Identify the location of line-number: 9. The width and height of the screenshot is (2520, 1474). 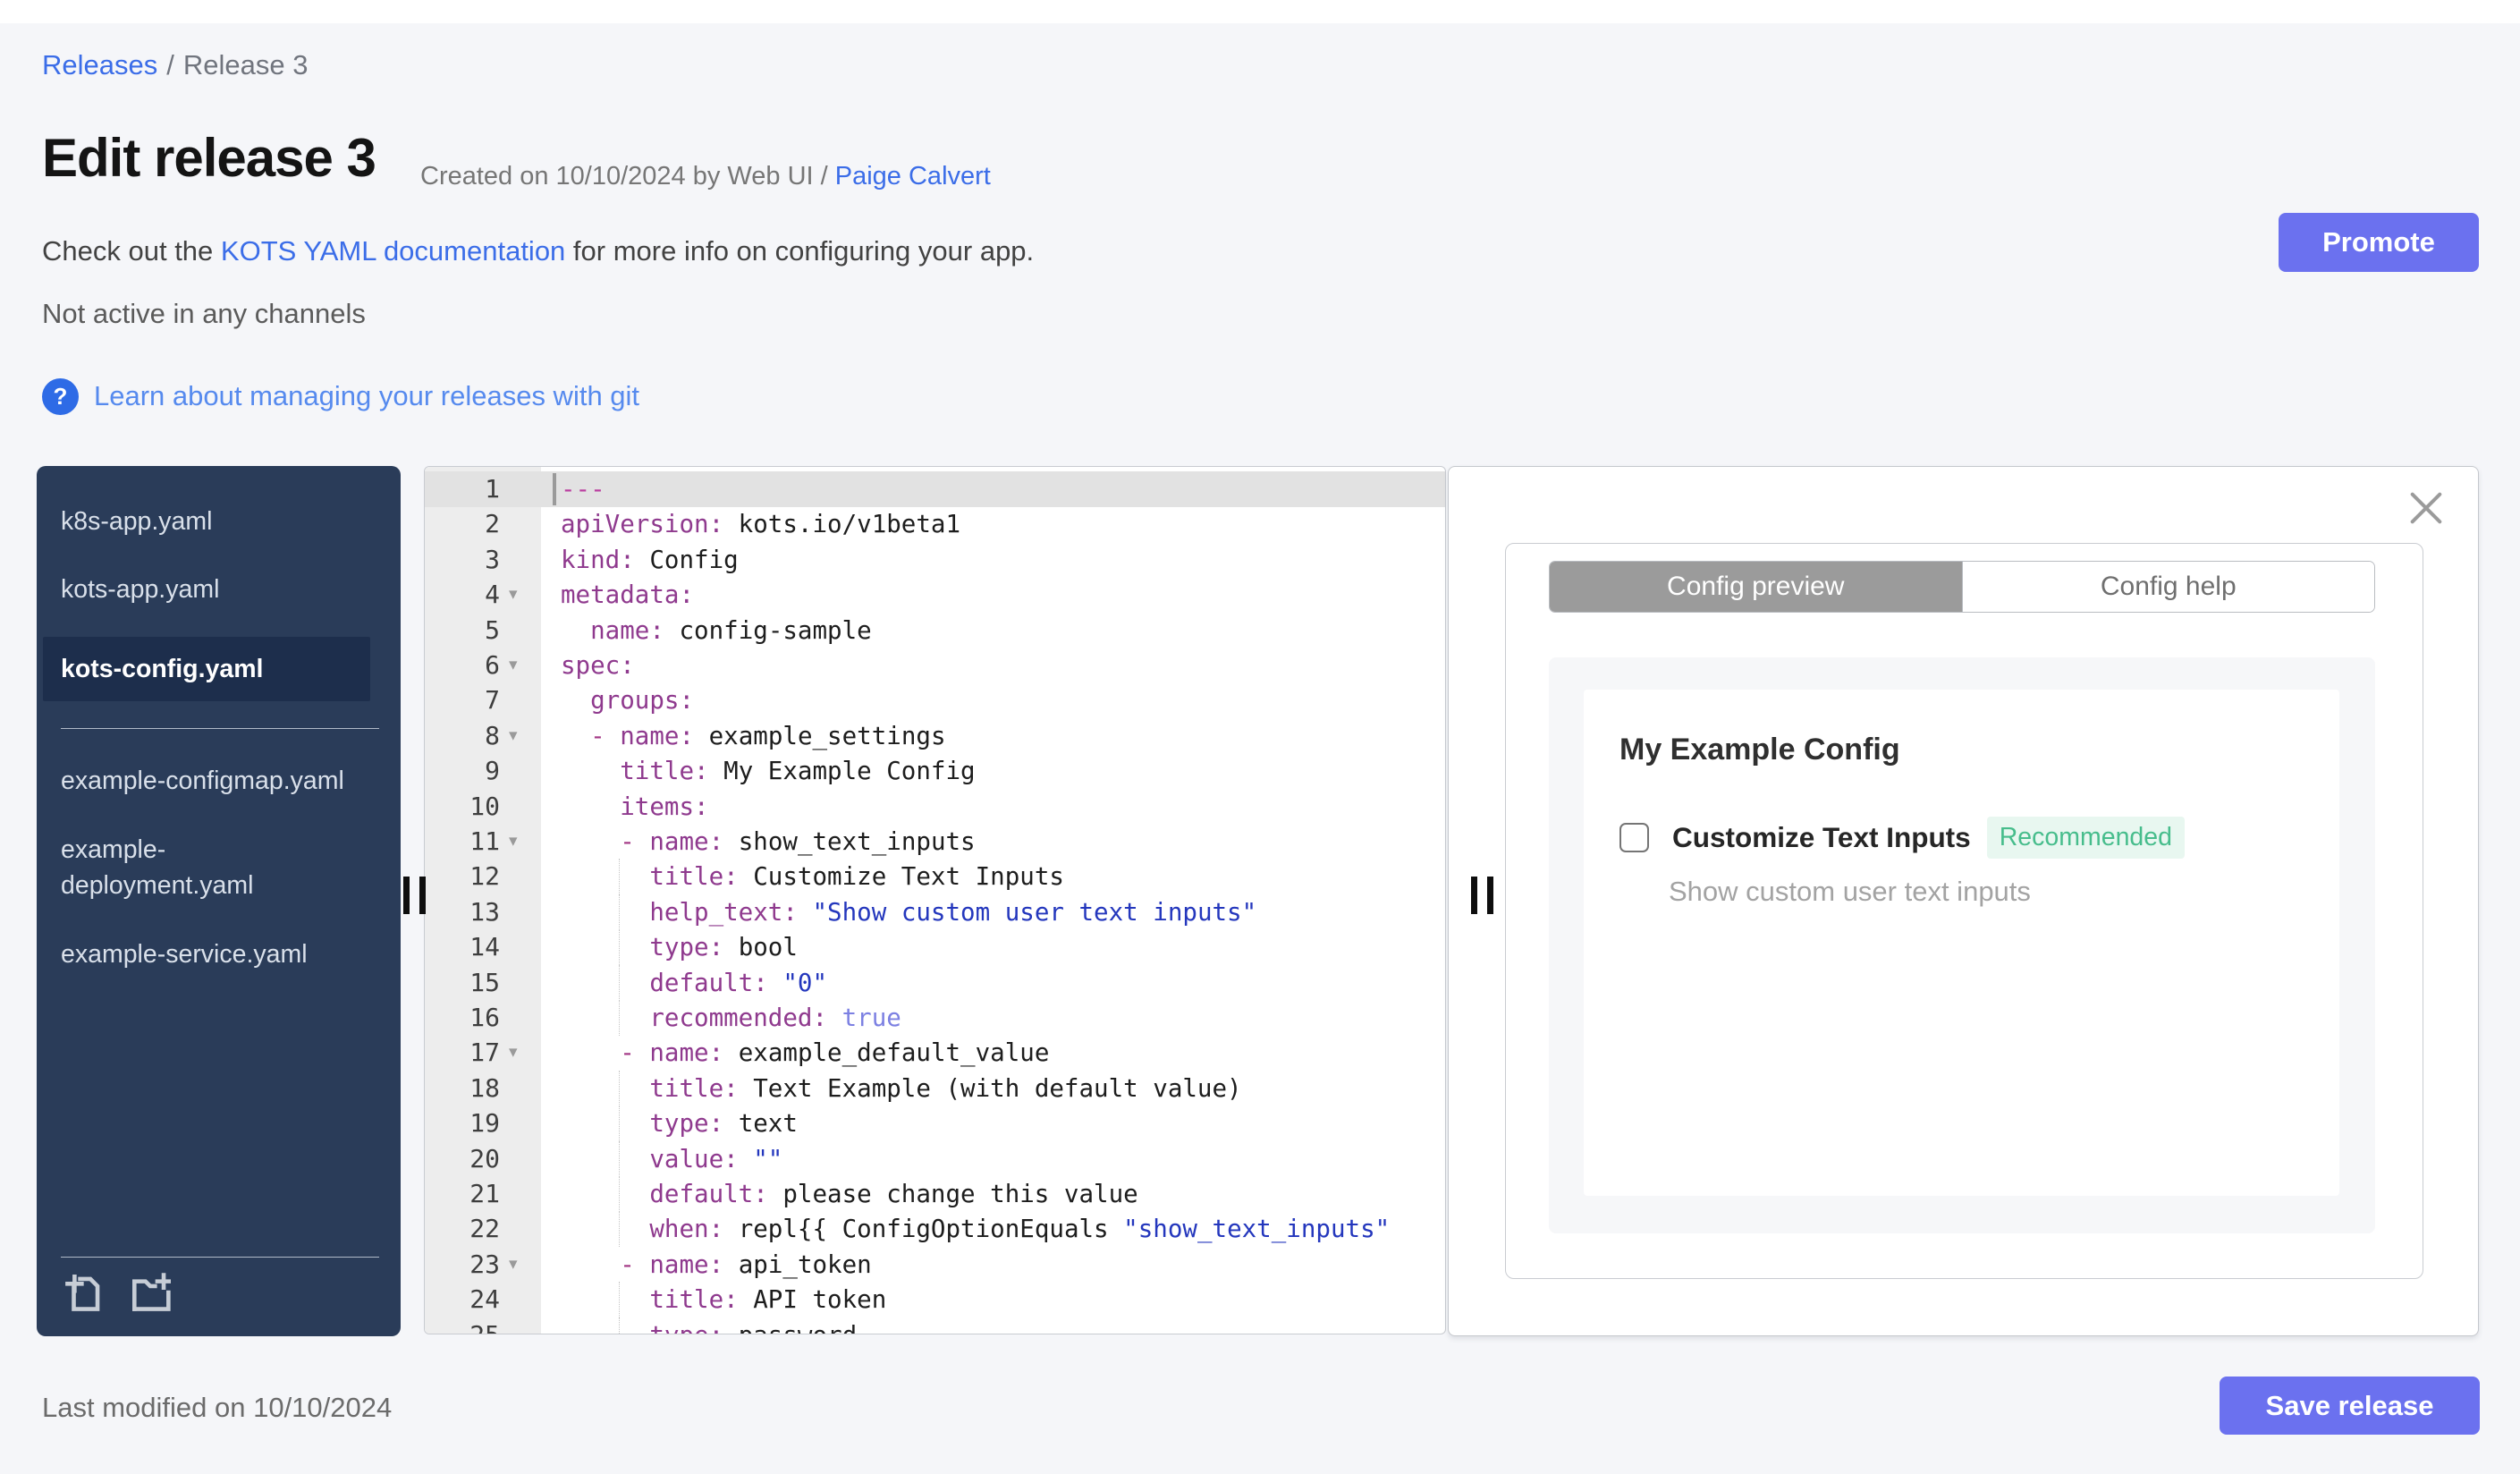
(492, 771).